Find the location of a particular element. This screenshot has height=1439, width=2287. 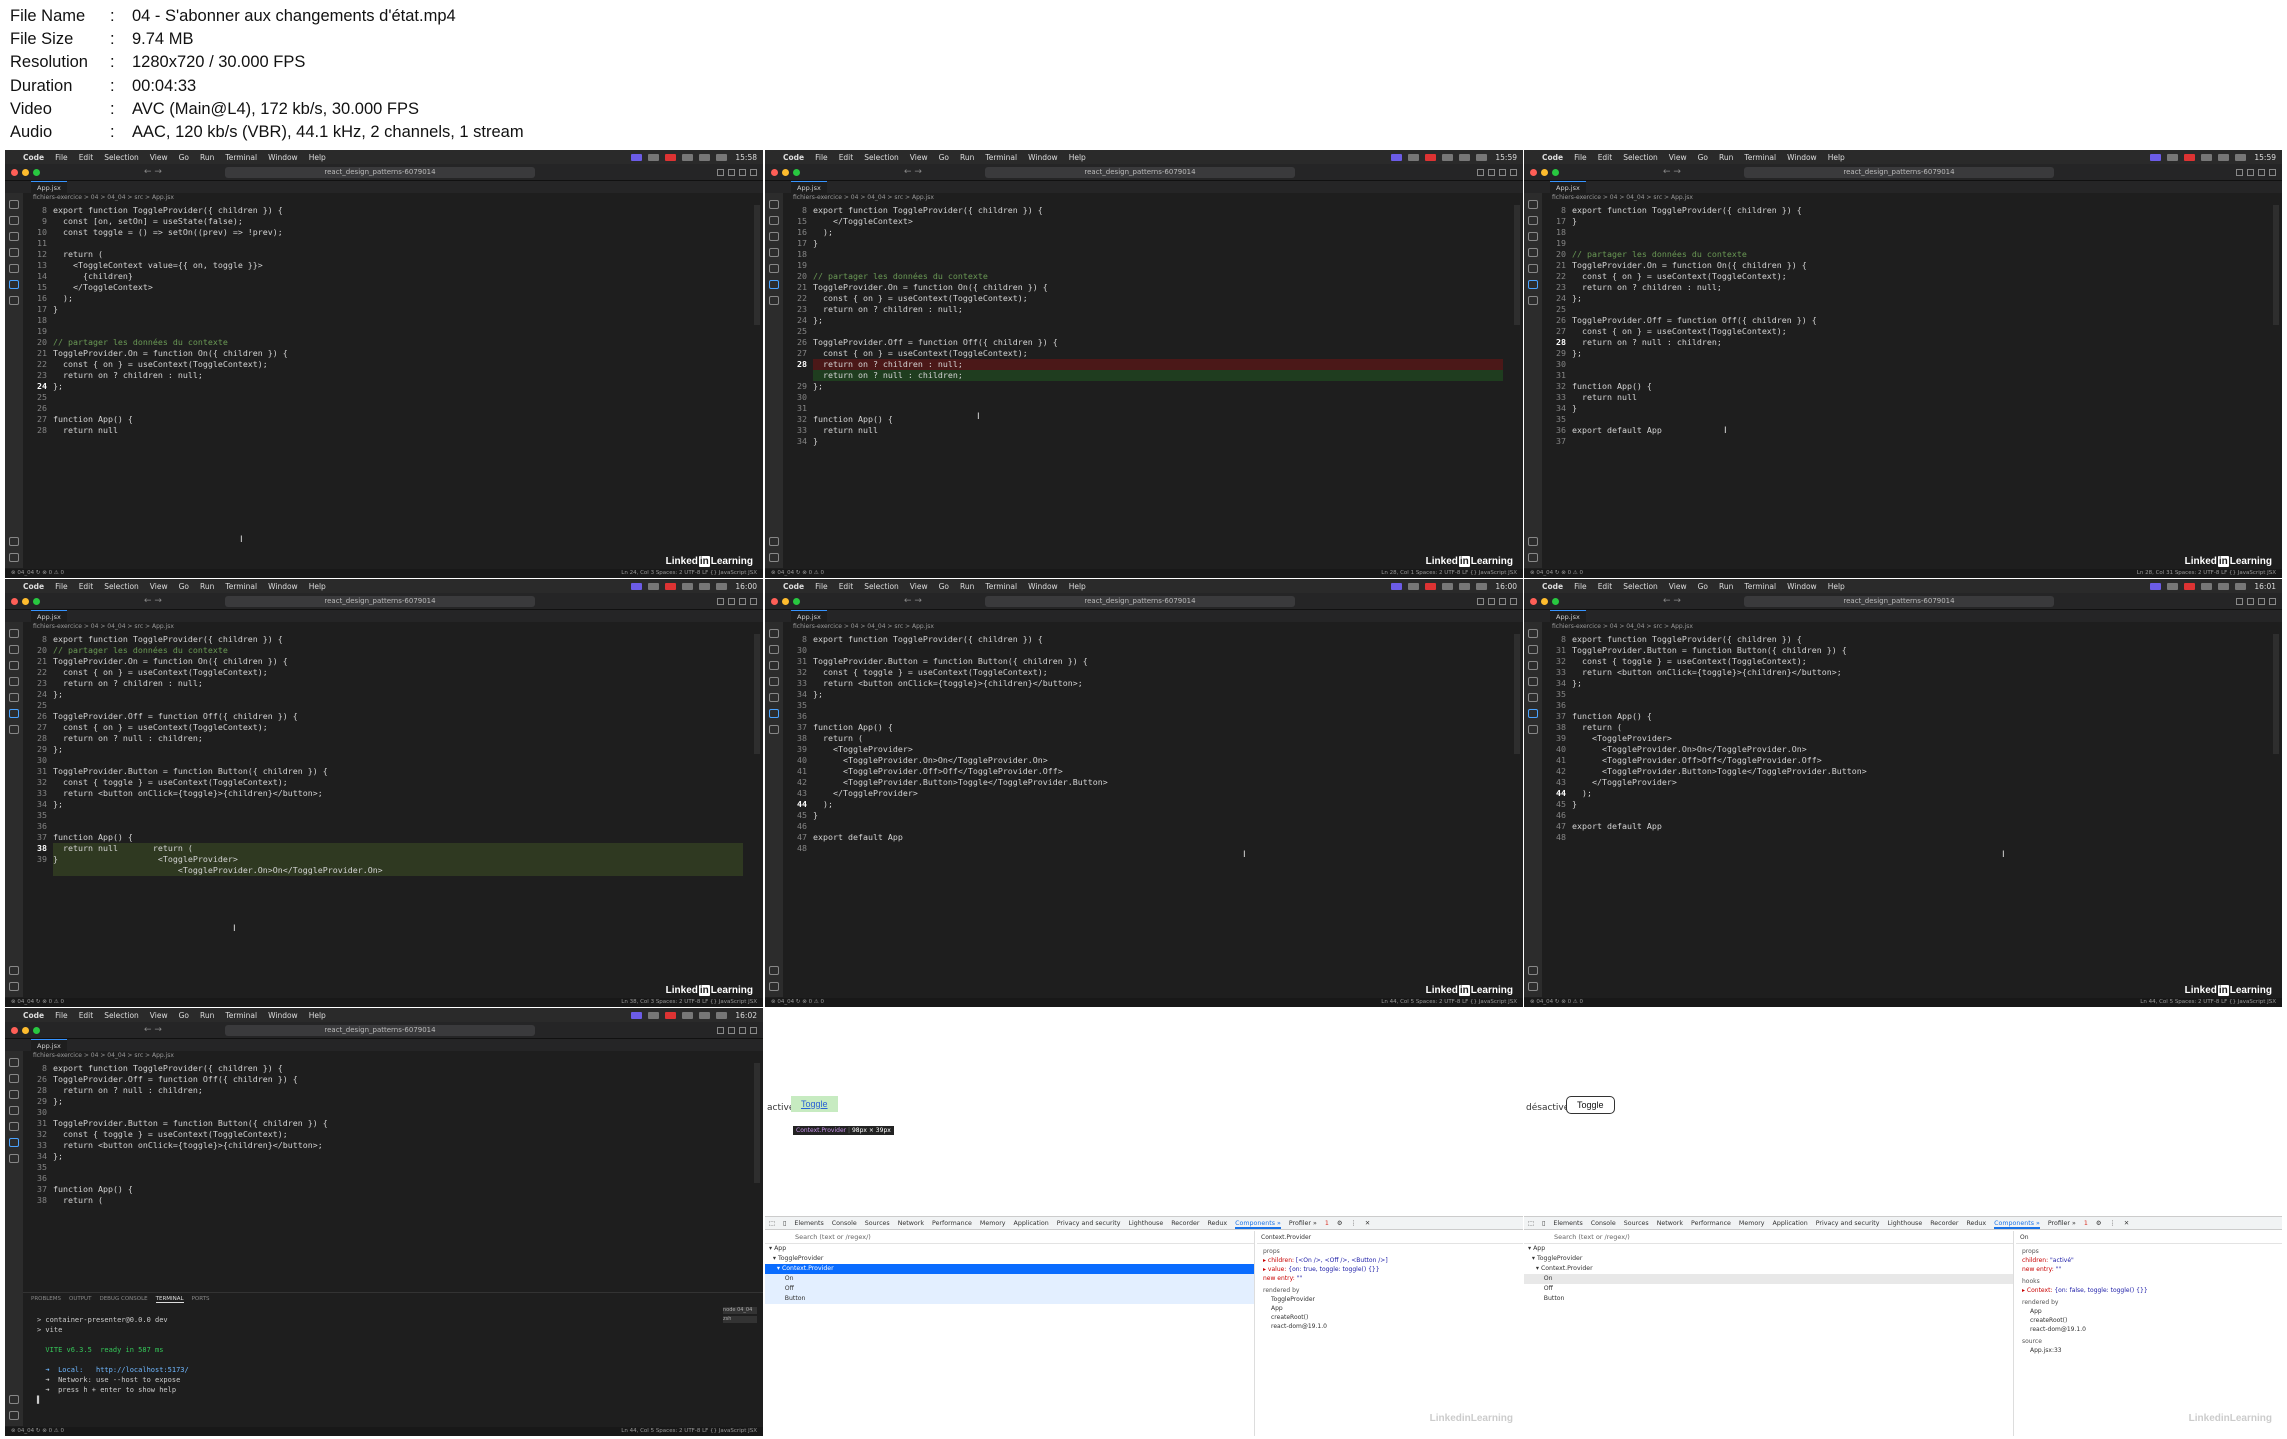

terminal-prompt: ▌ is located at coordinates (393, 1400).